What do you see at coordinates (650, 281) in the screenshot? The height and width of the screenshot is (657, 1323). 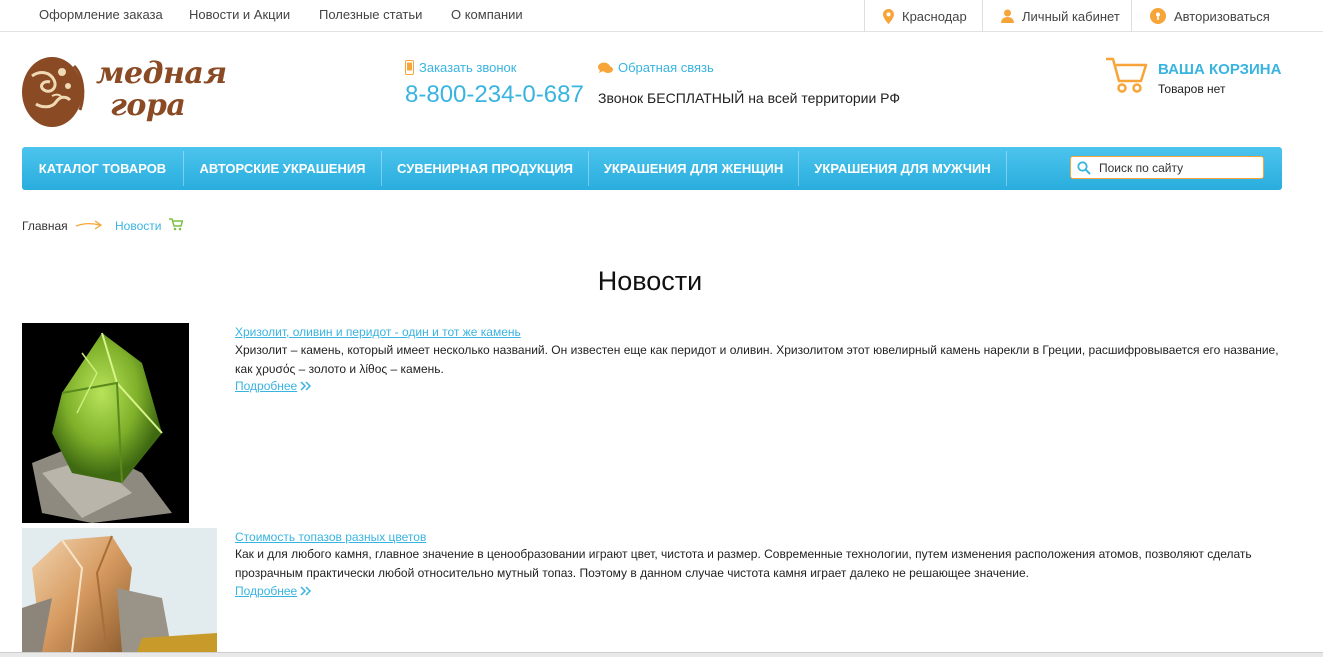 I see `page-title: Новости` at bounding box center [650, 281].